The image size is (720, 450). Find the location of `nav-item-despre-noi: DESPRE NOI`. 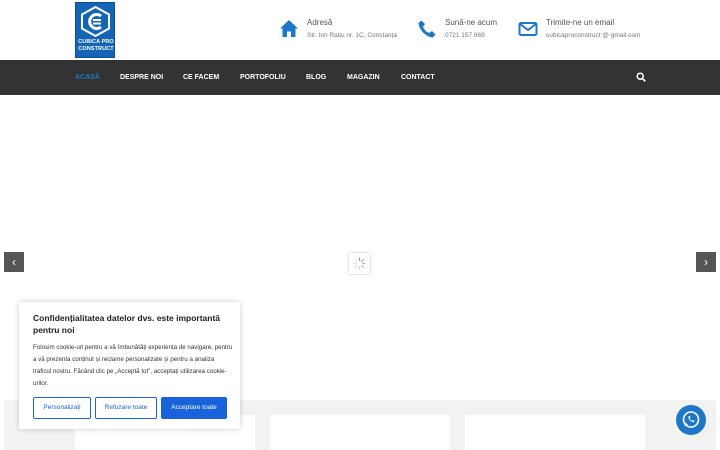

nav-item-despre-noi: DESPRE NOI is located at coordinates (141, 77).